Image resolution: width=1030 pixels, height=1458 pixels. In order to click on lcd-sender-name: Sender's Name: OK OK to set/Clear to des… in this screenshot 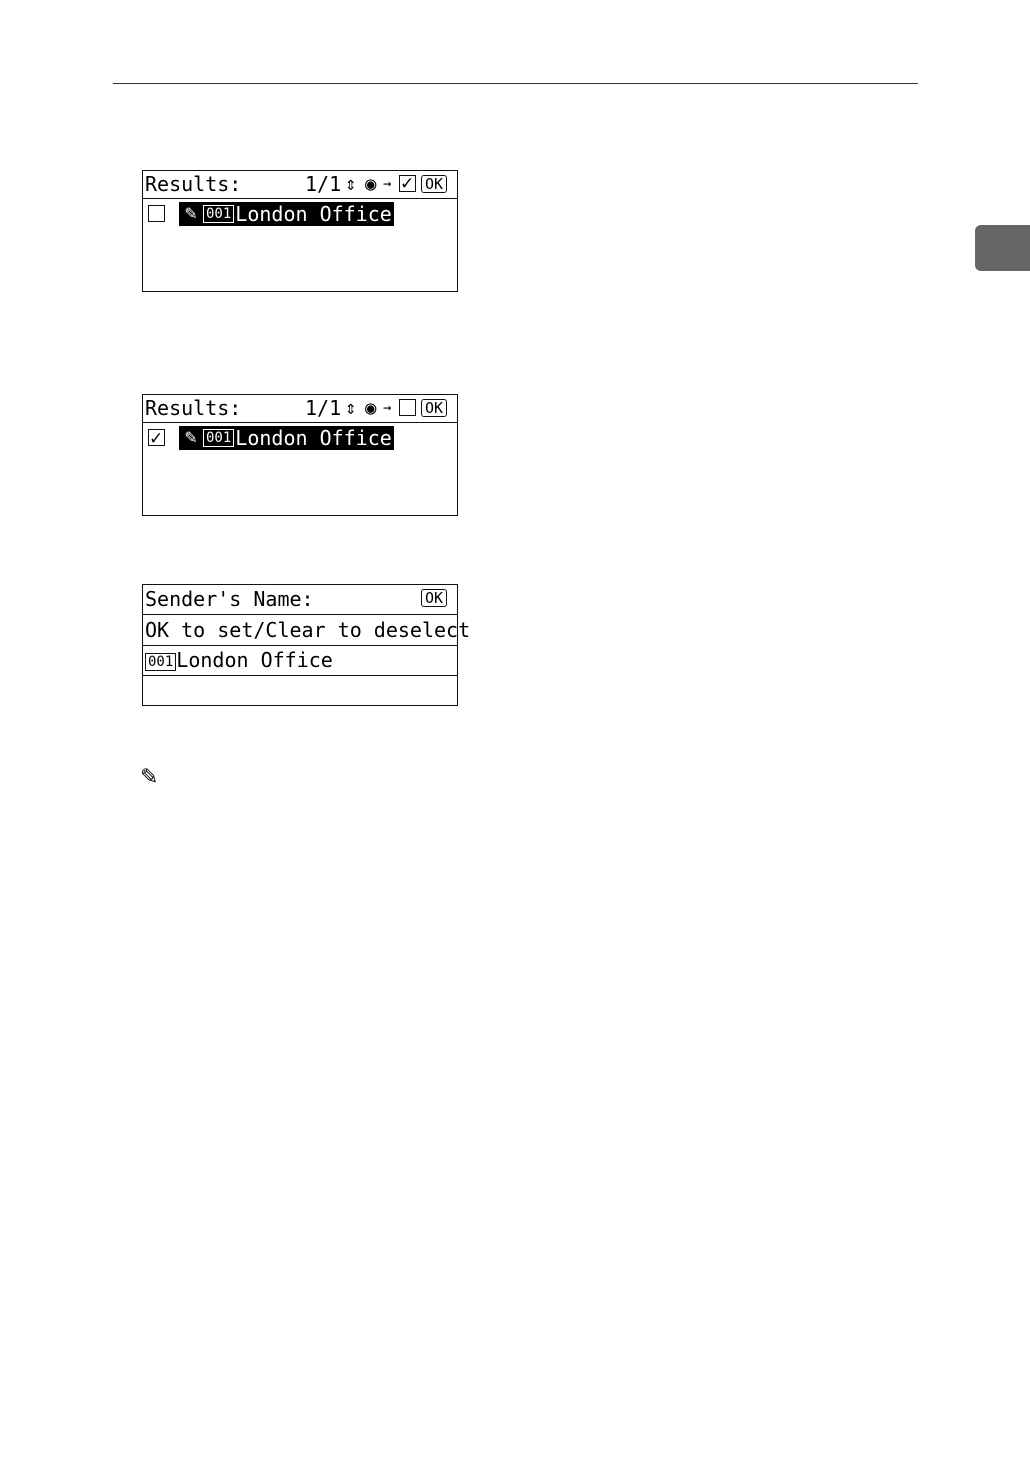, I will do `click(306, 645)`.